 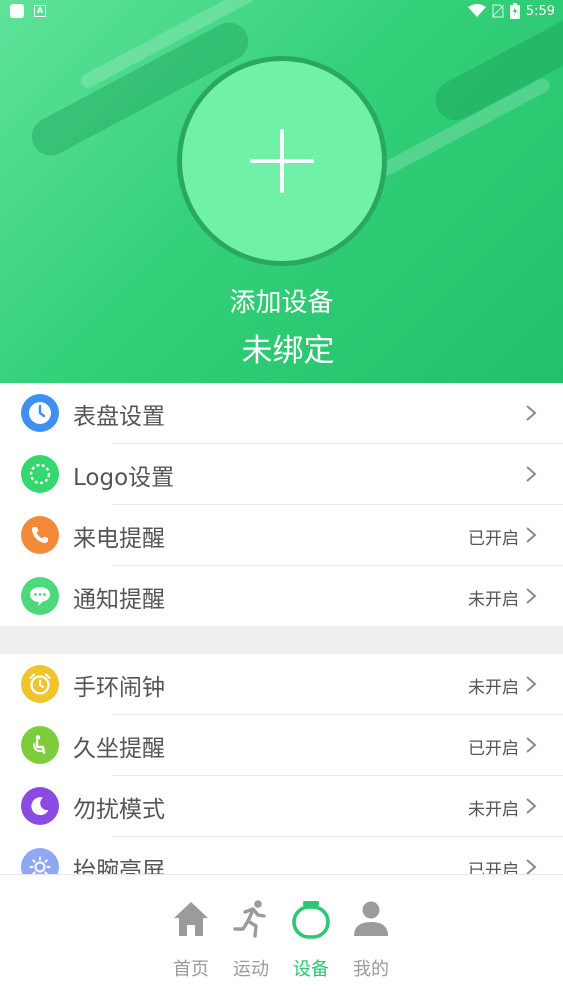 What do you see at coordinates (540, 11) in the screenshot?
I see `clock-time: 5:59` at bounding box center [540, 11].